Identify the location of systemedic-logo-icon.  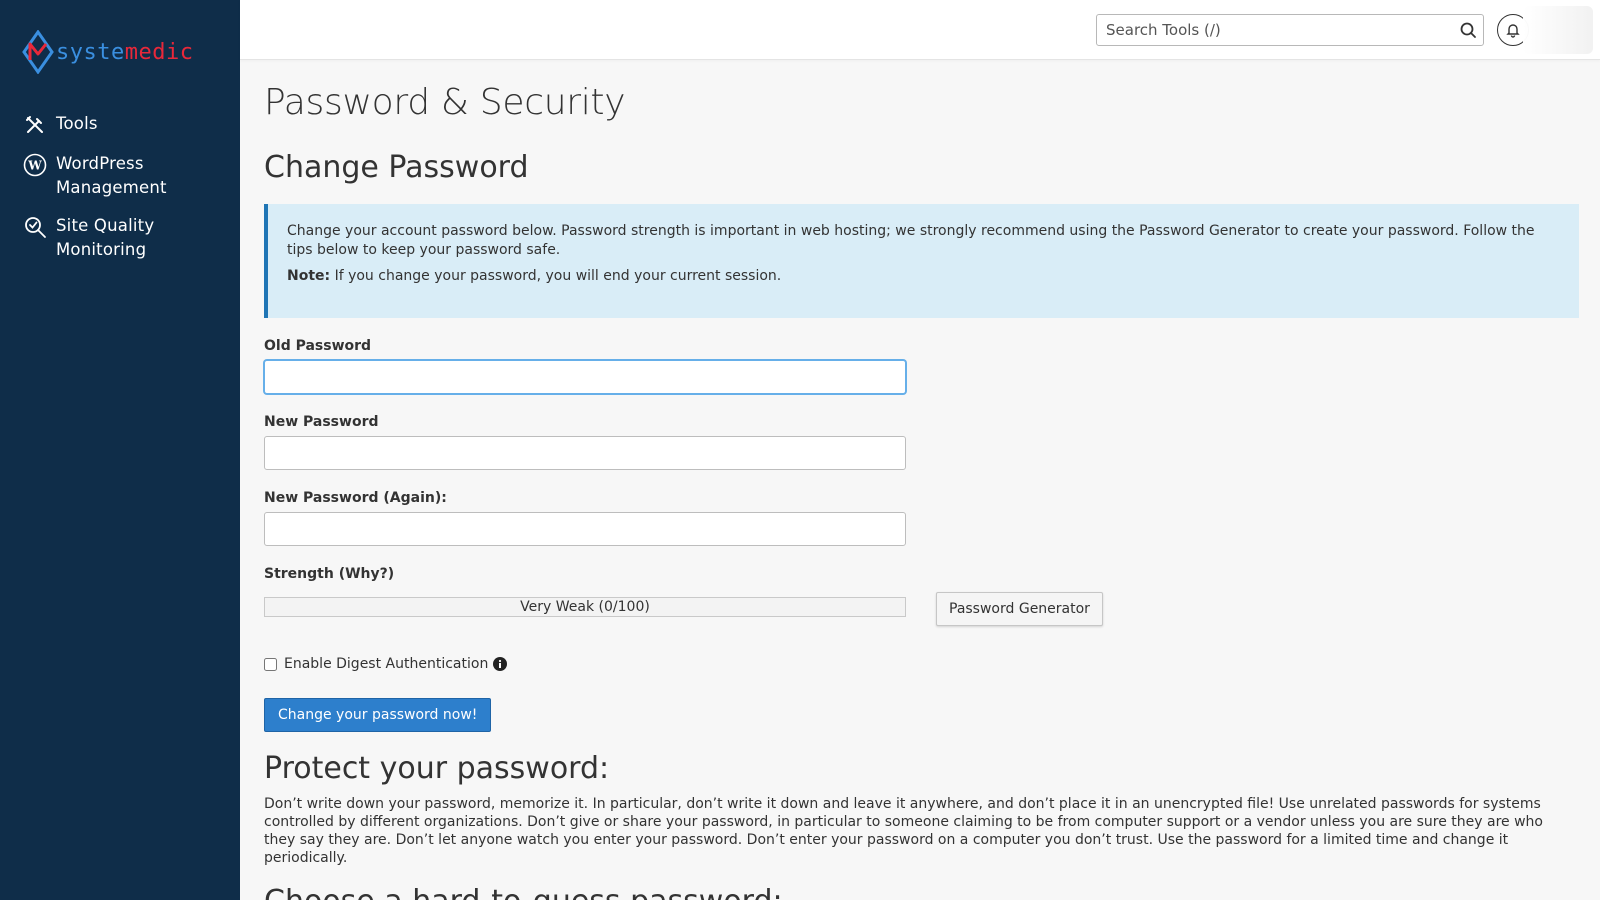
(38, 52).